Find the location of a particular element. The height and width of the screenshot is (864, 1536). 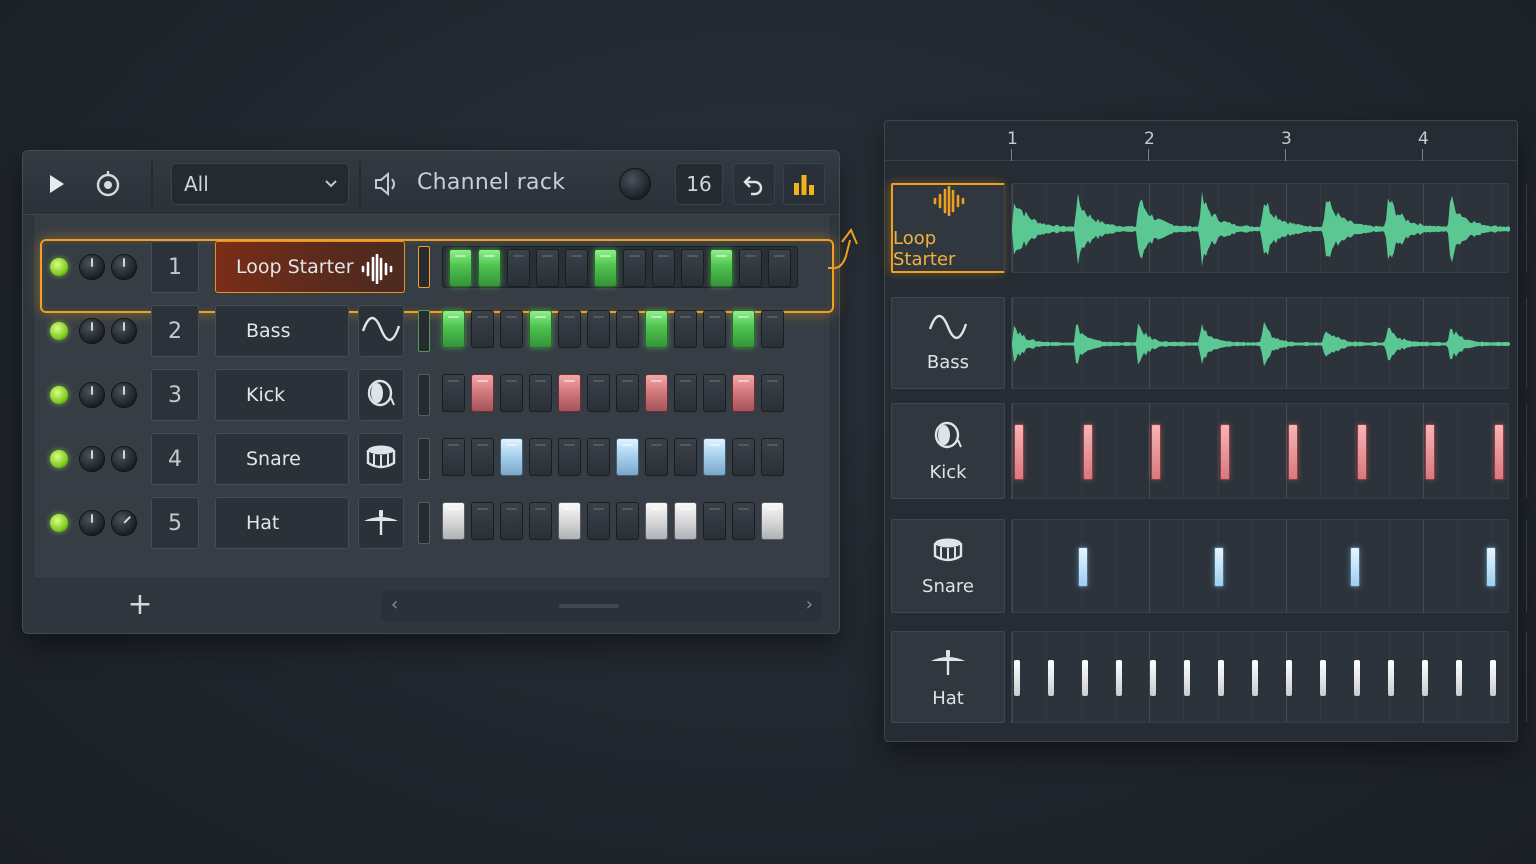

channel-name-button: Bass is located at coordinates (282, 331).